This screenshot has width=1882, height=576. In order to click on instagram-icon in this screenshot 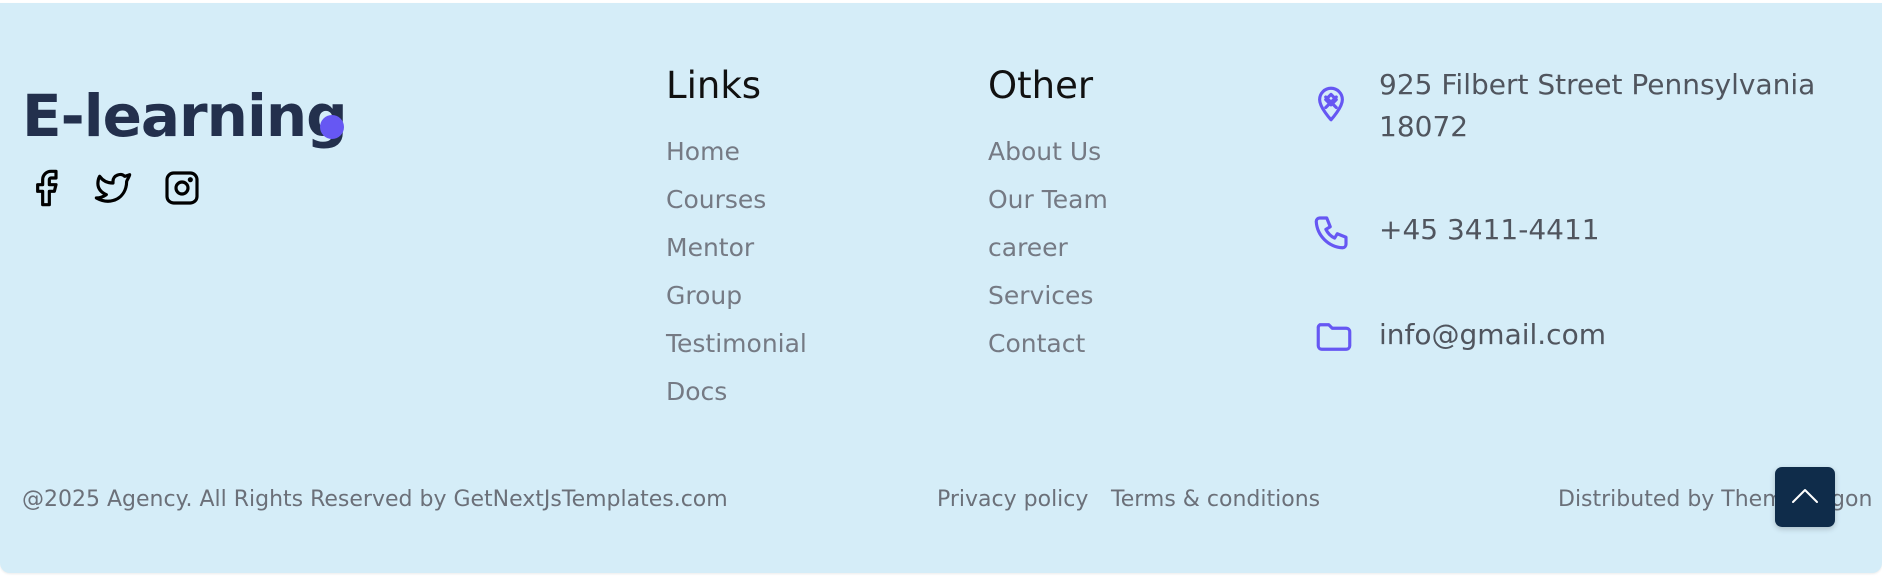, I will do `click(182, 188)`.